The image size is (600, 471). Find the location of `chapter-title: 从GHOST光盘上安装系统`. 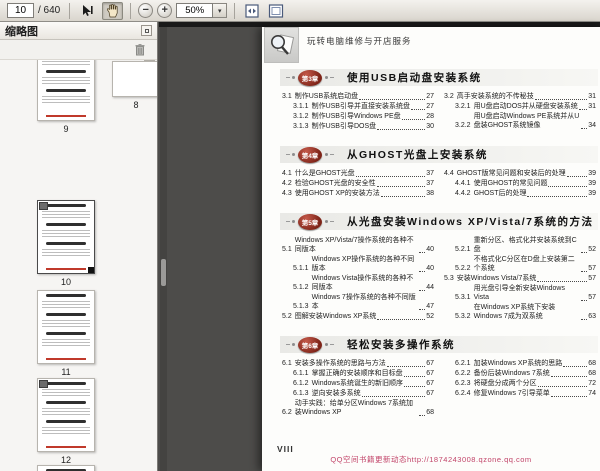

chapter-title: 从GHOST光盘上安装系统 is located at coordinates (417, 155).